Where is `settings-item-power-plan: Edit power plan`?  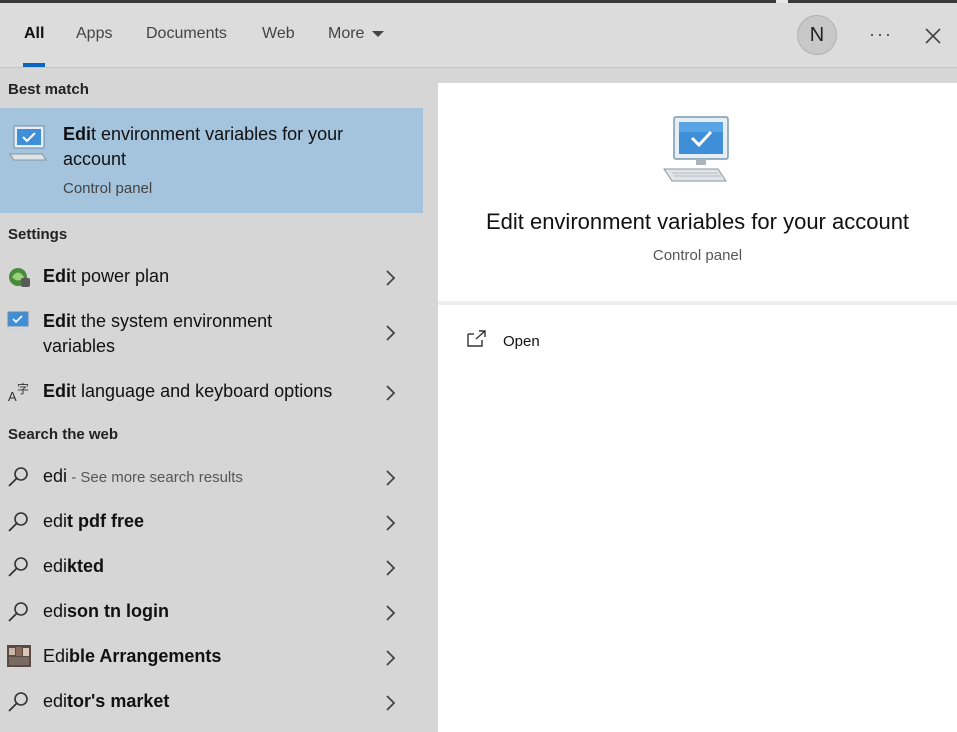
settings-item-power-plan: Edit power plan is located at coordinates (211, 276).